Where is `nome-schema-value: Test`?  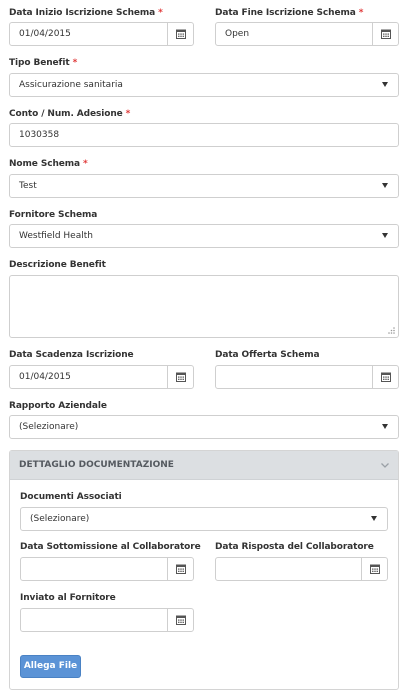 nome-schema-value: Test is located at coordinates (28, 186).